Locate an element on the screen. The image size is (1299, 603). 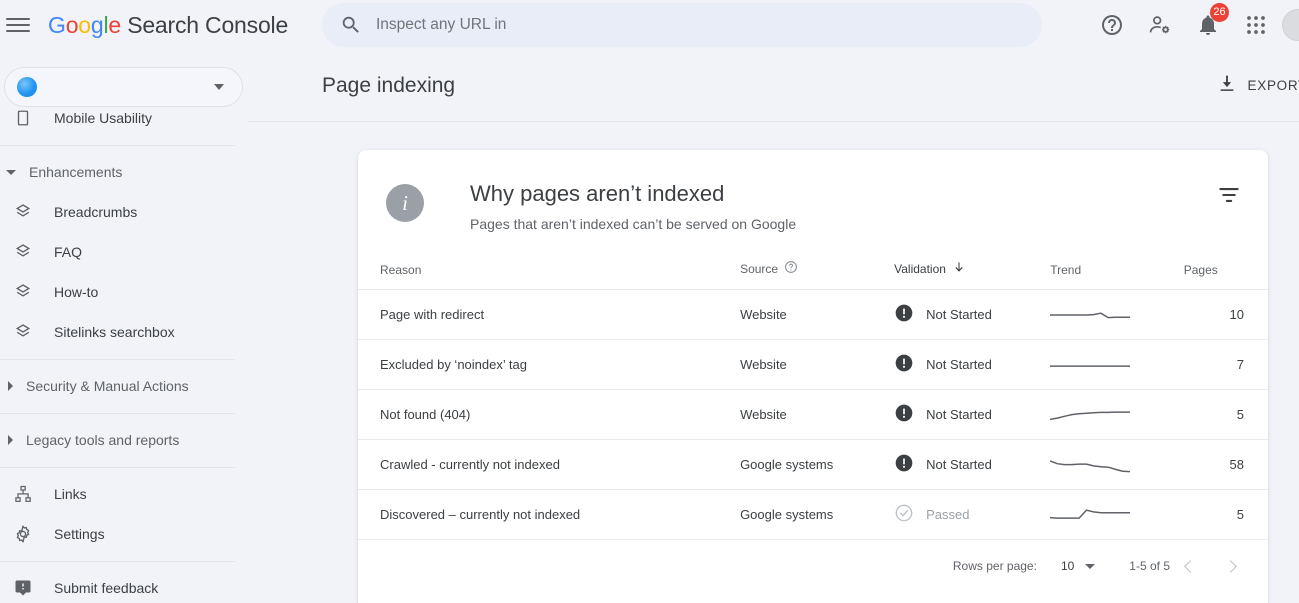
cell-validation: Passed is located at coordinates (972, 514).